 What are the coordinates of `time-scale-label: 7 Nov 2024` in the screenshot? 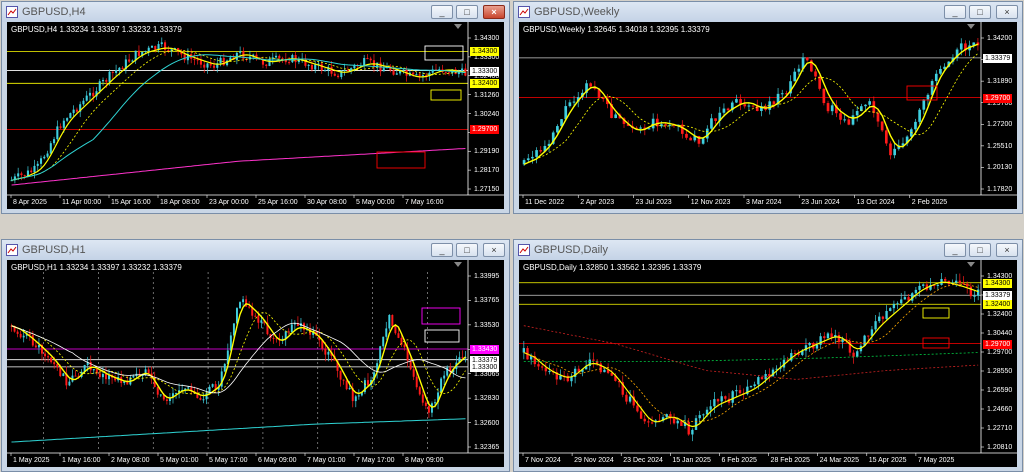 It's located at (543, 460).